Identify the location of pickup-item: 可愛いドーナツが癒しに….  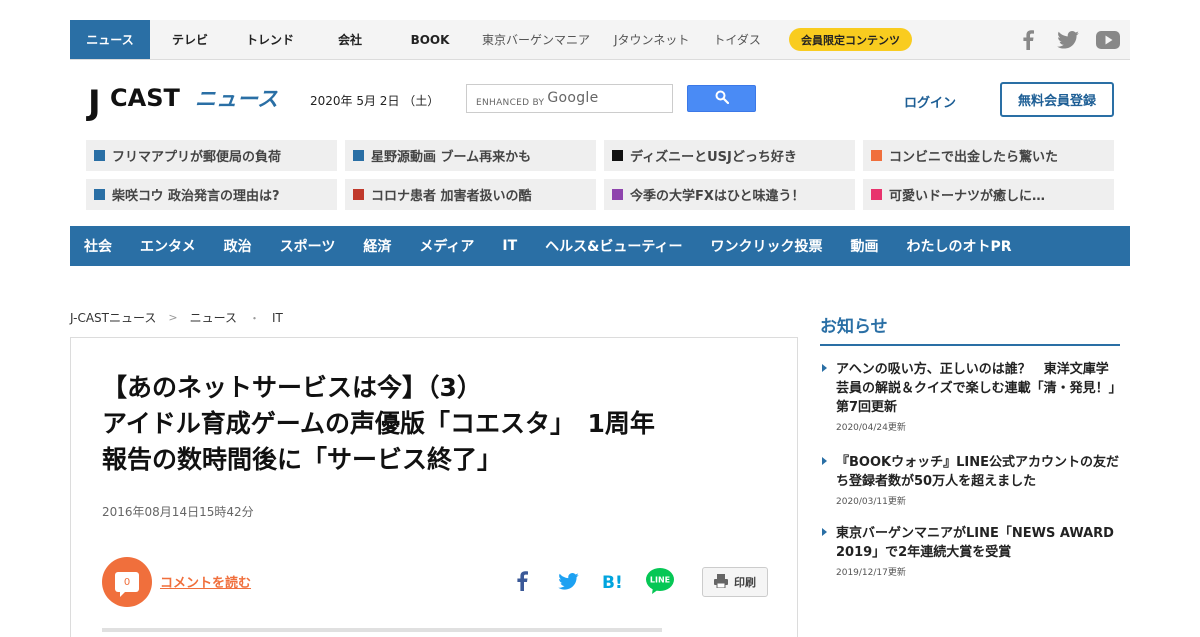
(988, 194).